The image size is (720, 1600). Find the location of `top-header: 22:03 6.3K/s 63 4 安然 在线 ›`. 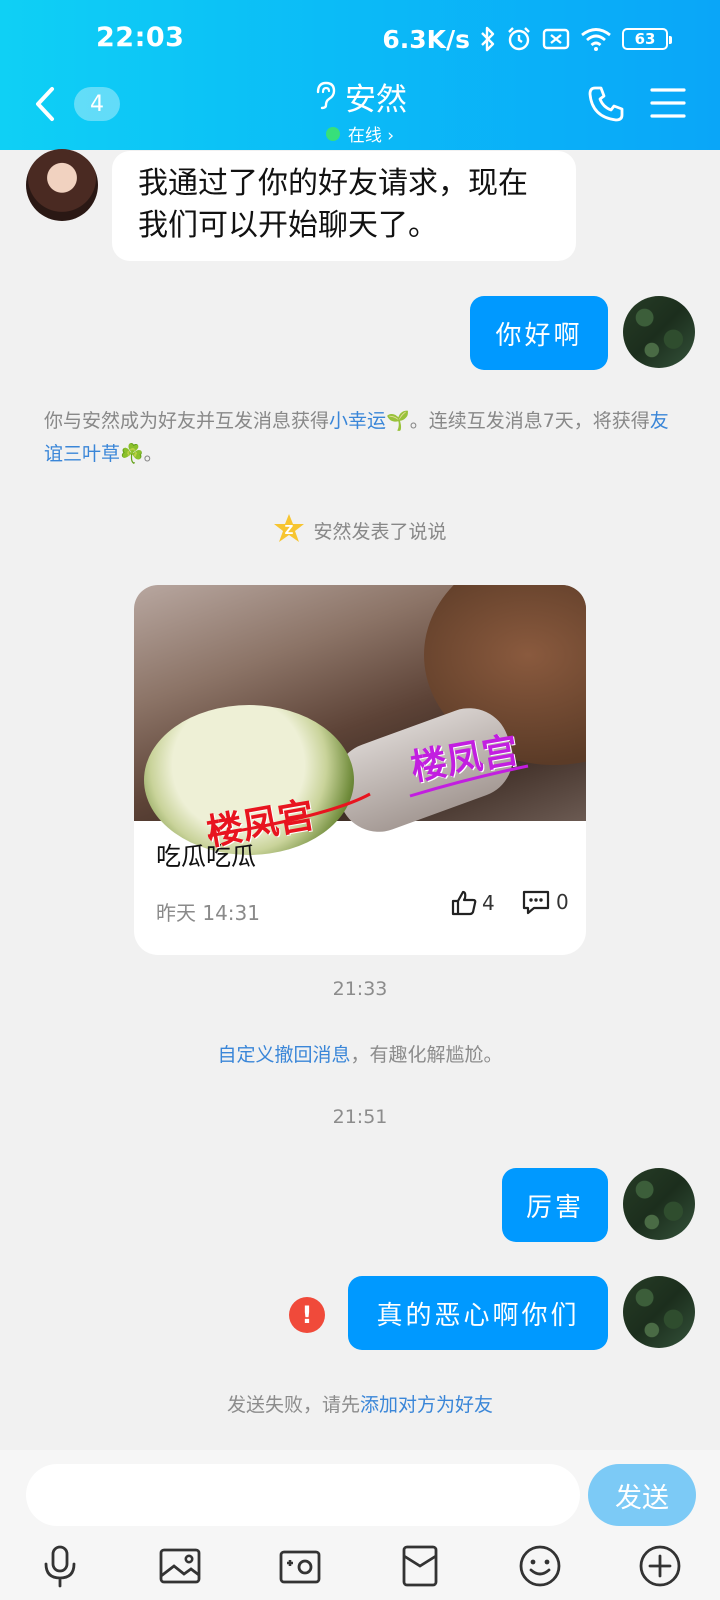

top-header: 22:03 6.3K/s 63 4 安然 在线 › is located at coordinates (360, 75).